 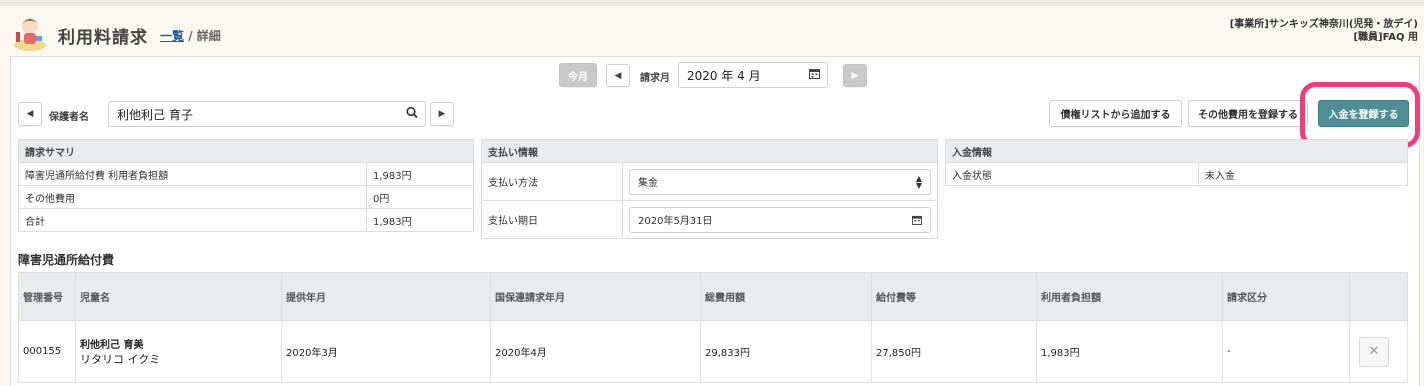 I want to click on close-icon: ✕, so click(x=1374, y=351).